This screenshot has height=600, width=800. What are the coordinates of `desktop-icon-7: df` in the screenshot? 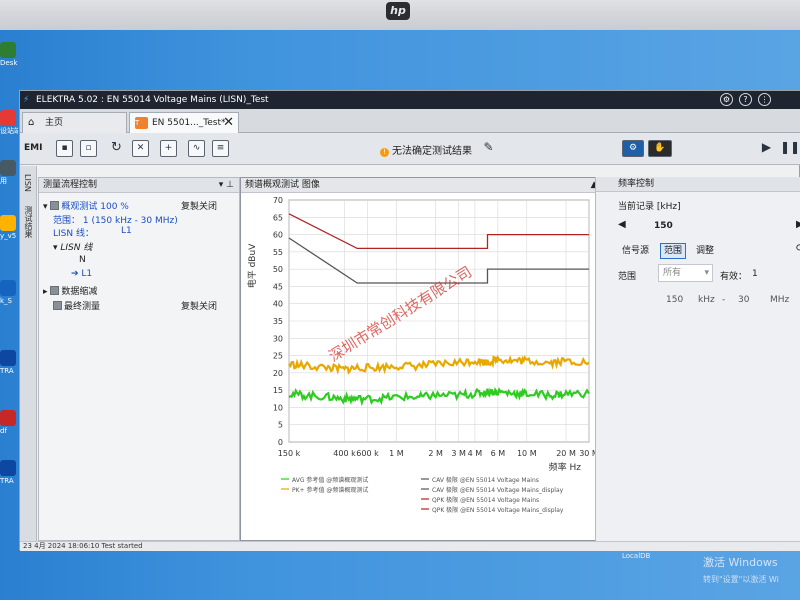 It's located at (9, 422).